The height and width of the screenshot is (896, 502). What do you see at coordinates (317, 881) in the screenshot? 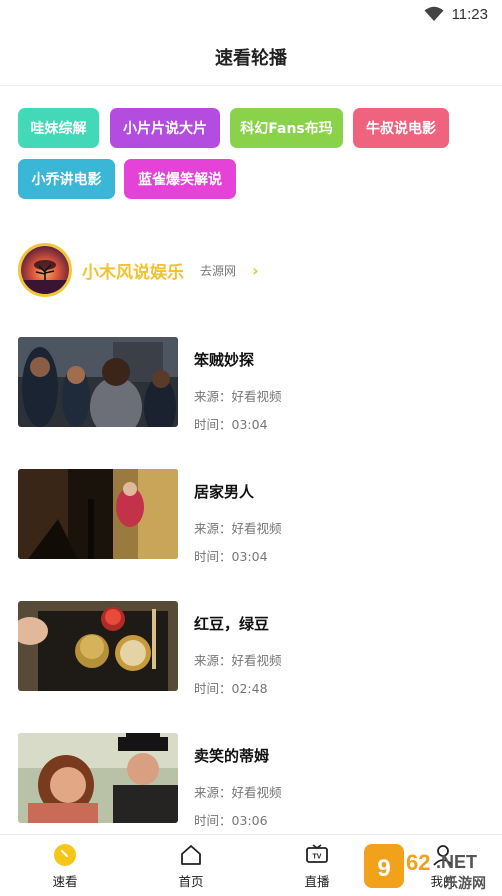
I see `tab-label: 直播` at bounding box center [317, 881].